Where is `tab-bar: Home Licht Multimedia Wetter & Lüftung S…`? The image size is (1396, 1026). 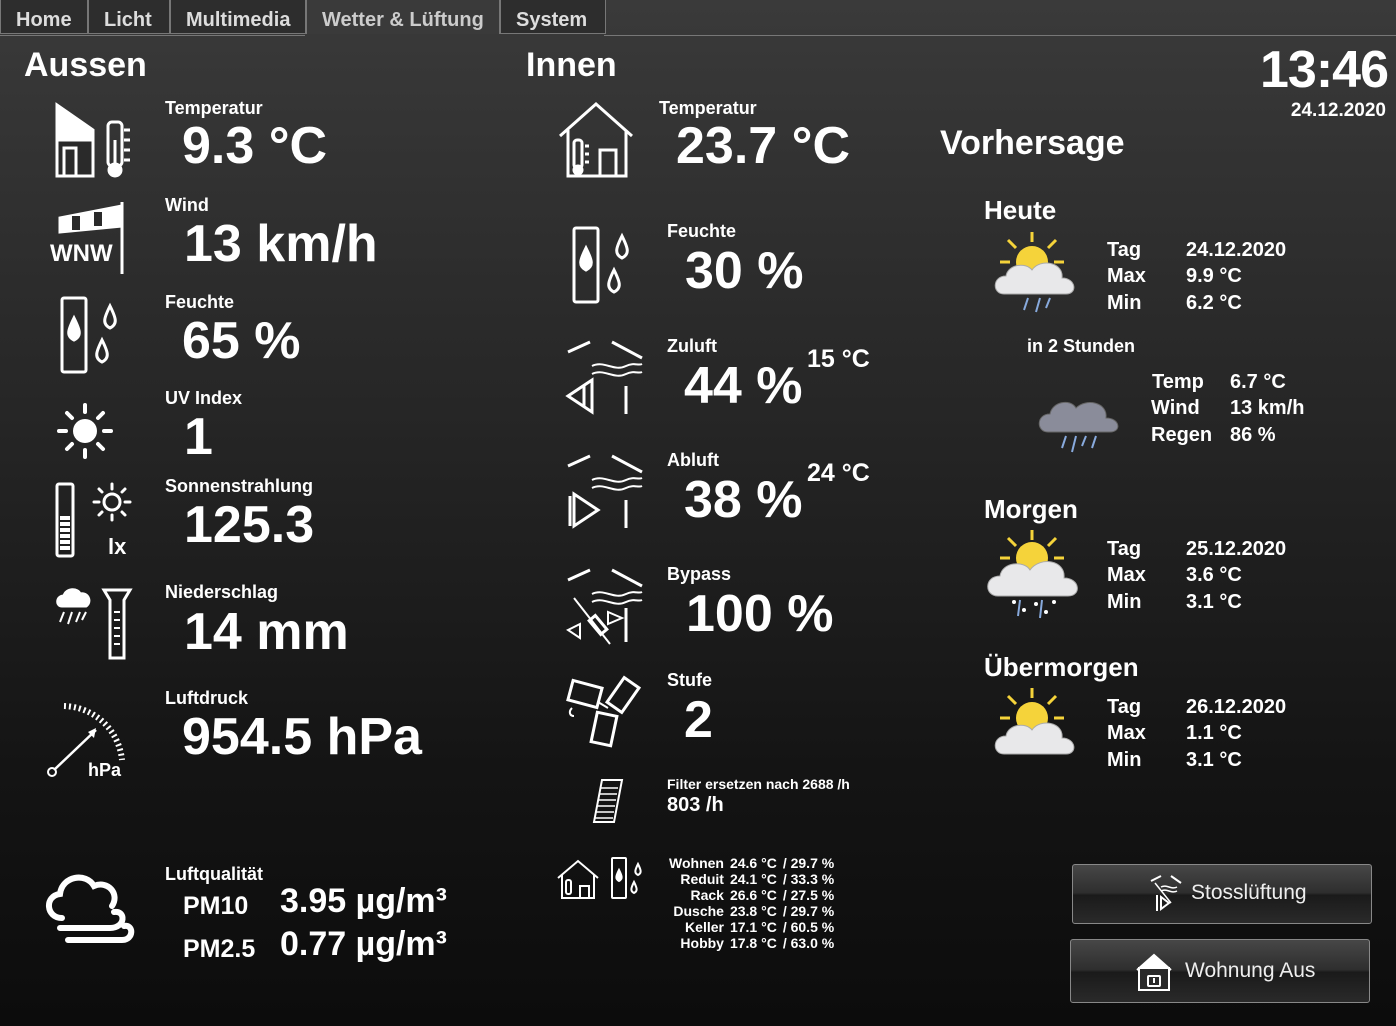
tab-bar: Home Licht Multimedia Wetter & Lüftung S… is located at coordinates (303, 18).